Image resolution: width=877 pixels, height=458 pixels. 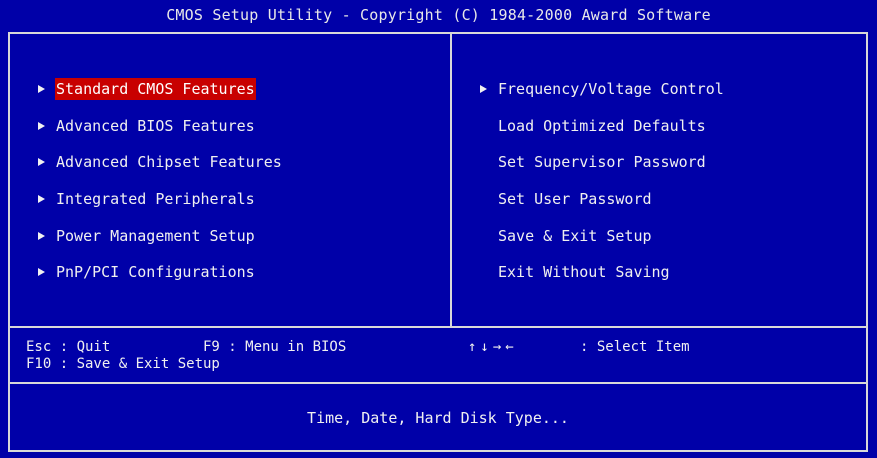 I want to click on menu-item-label: Power Management Setup, so click(x=155, y=236).